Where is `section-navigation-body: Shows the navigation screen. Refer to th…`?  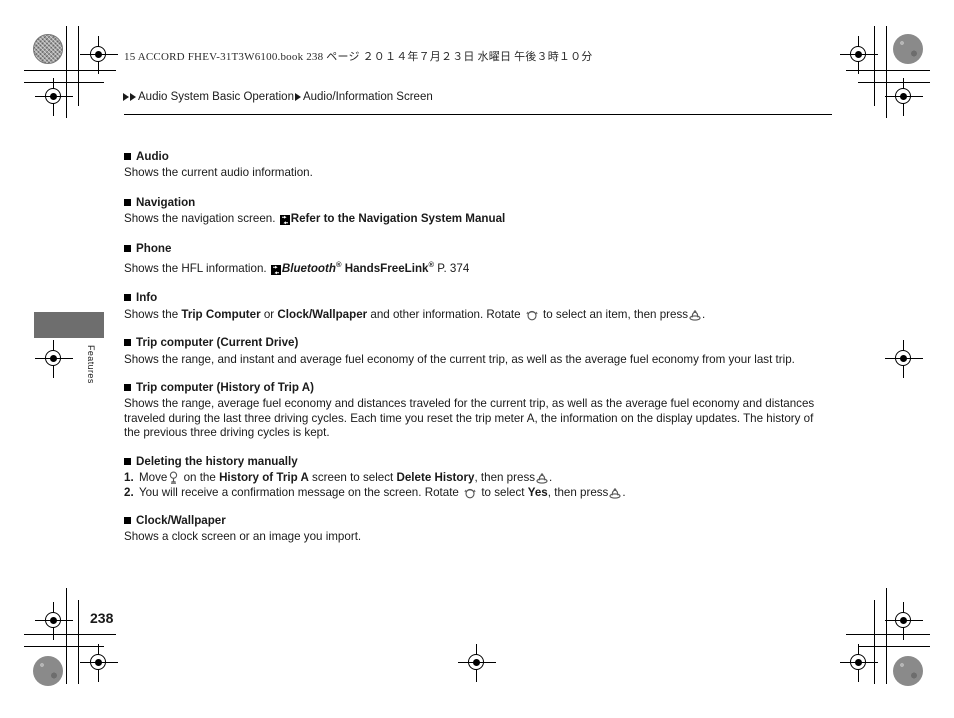
section-navigation-body: Shows the navigation screen. Refer to th… is located at coordinates (474, 219).